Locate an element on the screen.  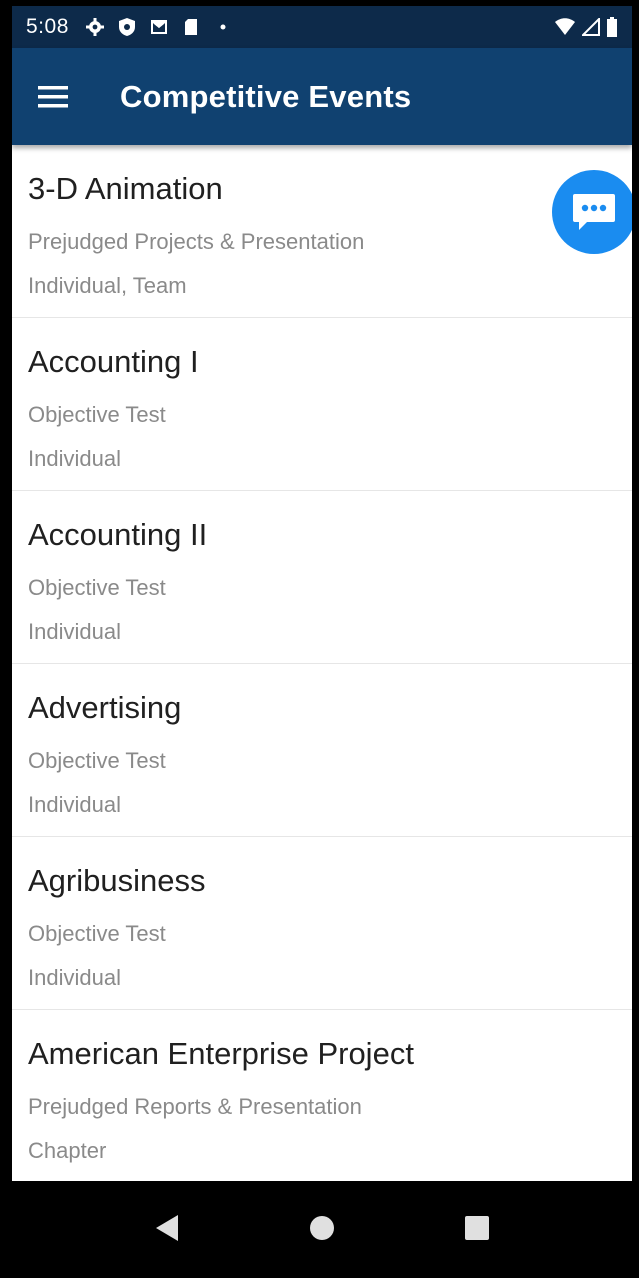
event-participants: Individual, Team is located at coordinates (107, 285).